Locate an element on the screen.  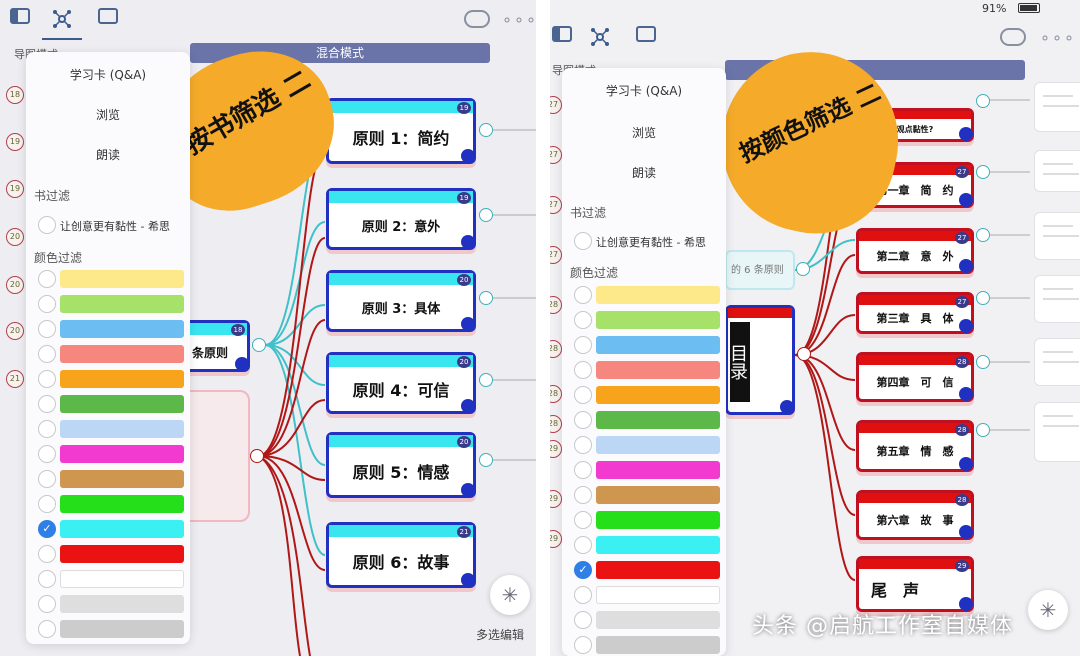
mindmap-node: 20 原则 5：情感 is located at coordinates (401, 465).